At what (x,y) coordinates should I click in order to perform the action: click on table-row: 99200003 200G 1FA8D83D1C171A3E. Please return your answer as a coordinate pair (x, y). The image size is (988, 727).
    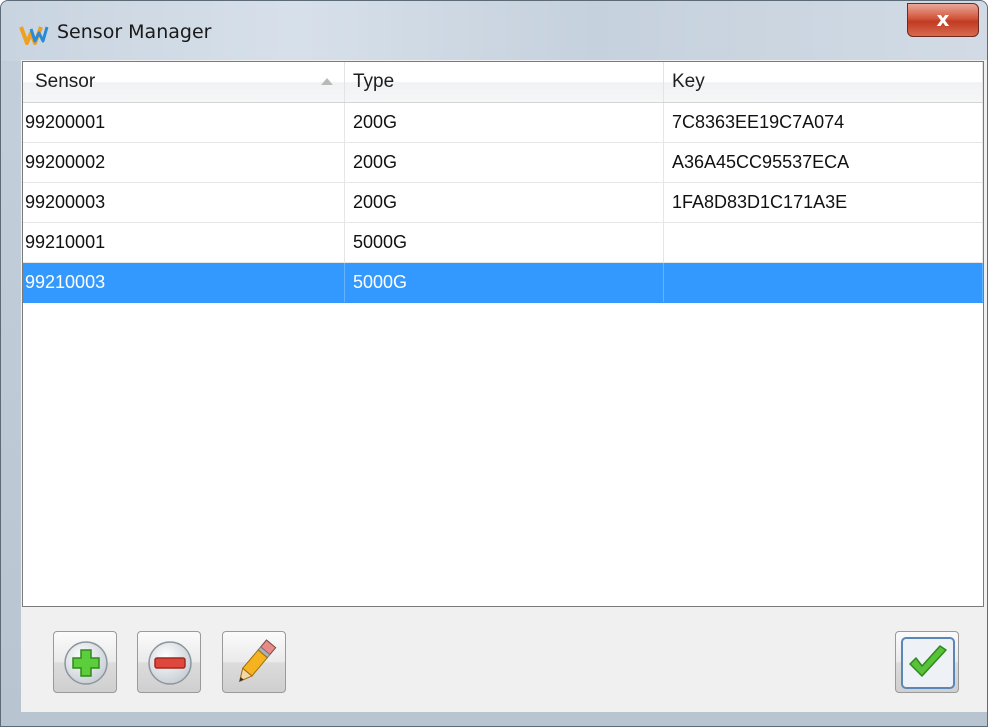
    Looking at the image, I should click on (503, 203).